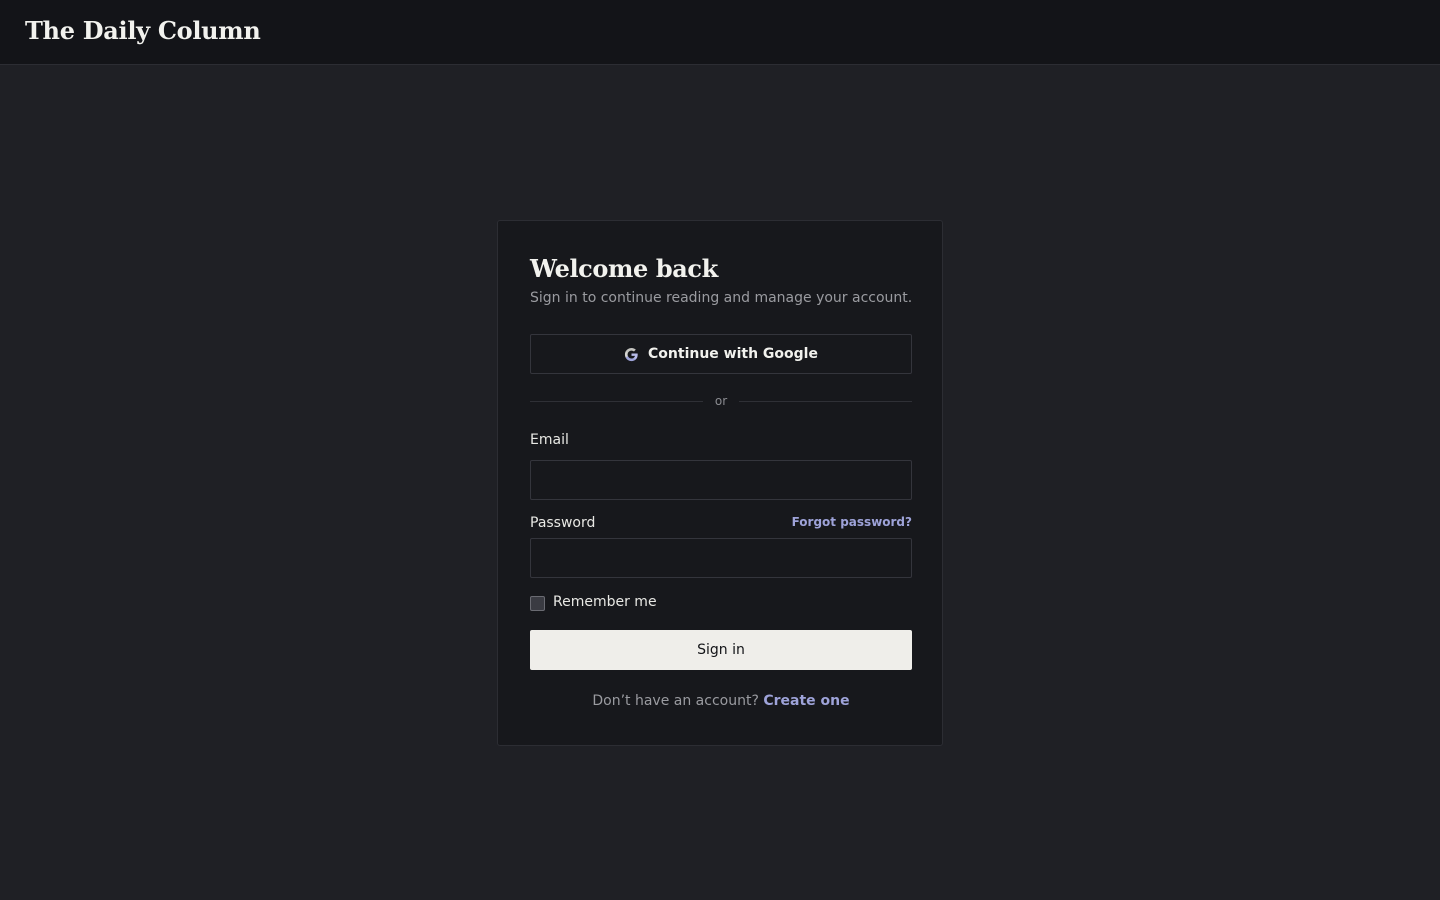  Describe the element at coordinates (631, 354) in the screenshot. I see `google-icon` at that location.